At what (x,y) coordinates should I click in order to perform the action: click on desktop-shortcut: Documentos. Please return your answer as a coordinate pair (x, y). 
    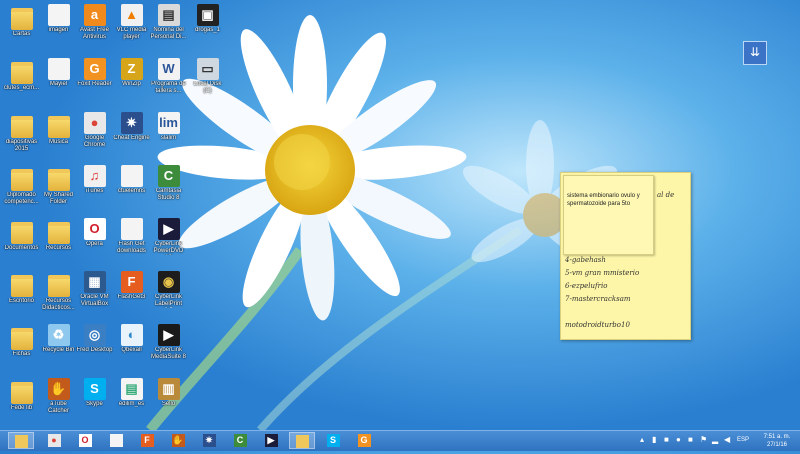
    Looking at the image, I should click on (21, 242).